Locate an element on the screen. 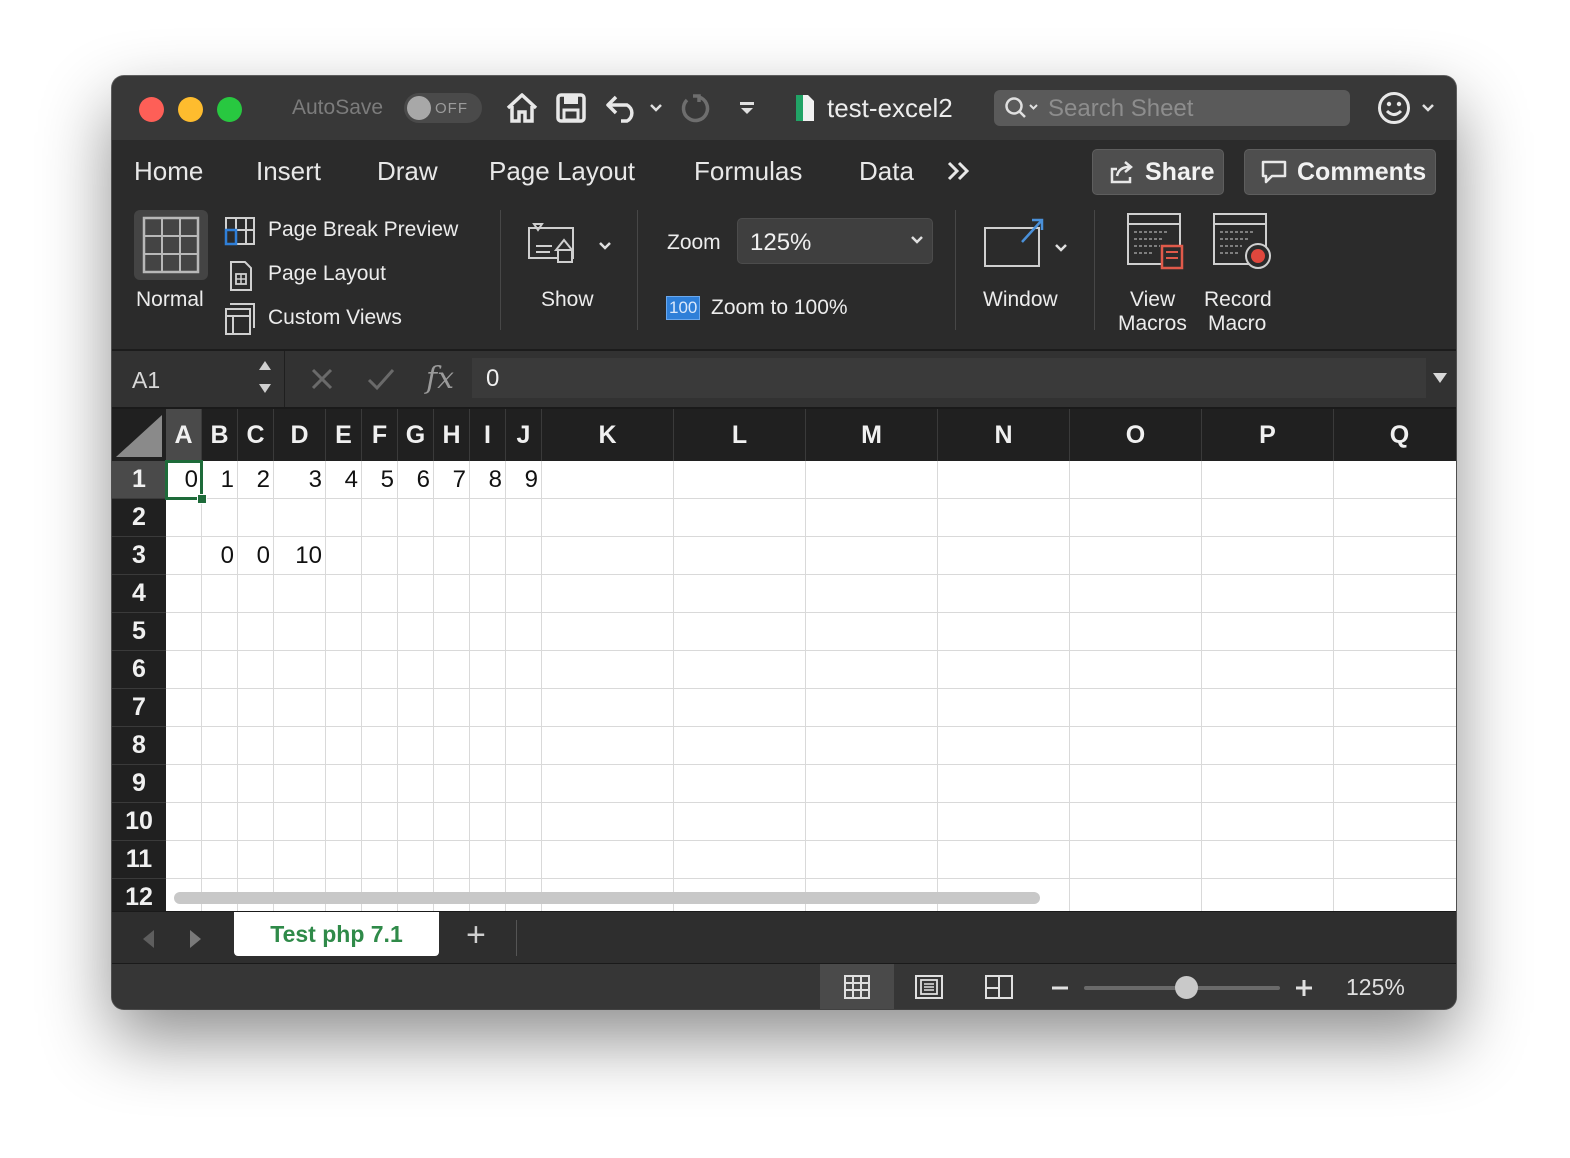 The height and width of the screenshot is (1158, 1570). zoom-percentage: 125% is located at coordinates (1375, 987).